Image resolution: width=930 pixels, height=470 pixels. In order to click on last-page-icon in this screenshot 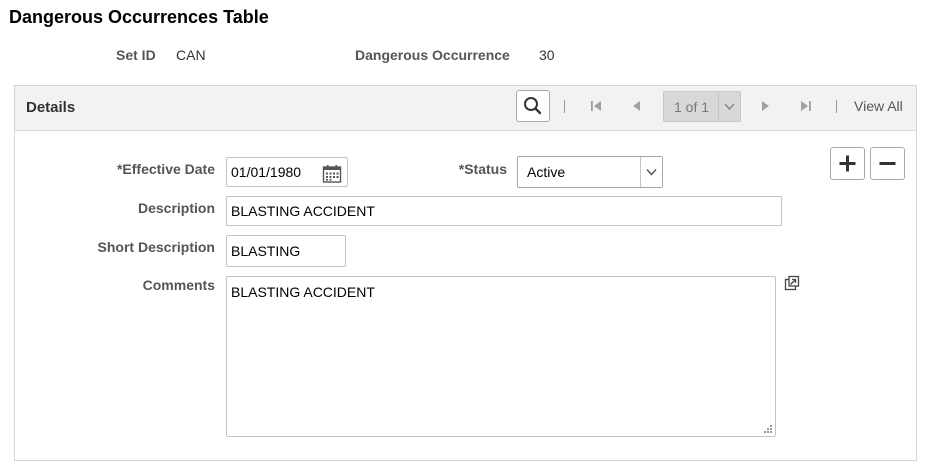, I will do `click(806, 106)`.